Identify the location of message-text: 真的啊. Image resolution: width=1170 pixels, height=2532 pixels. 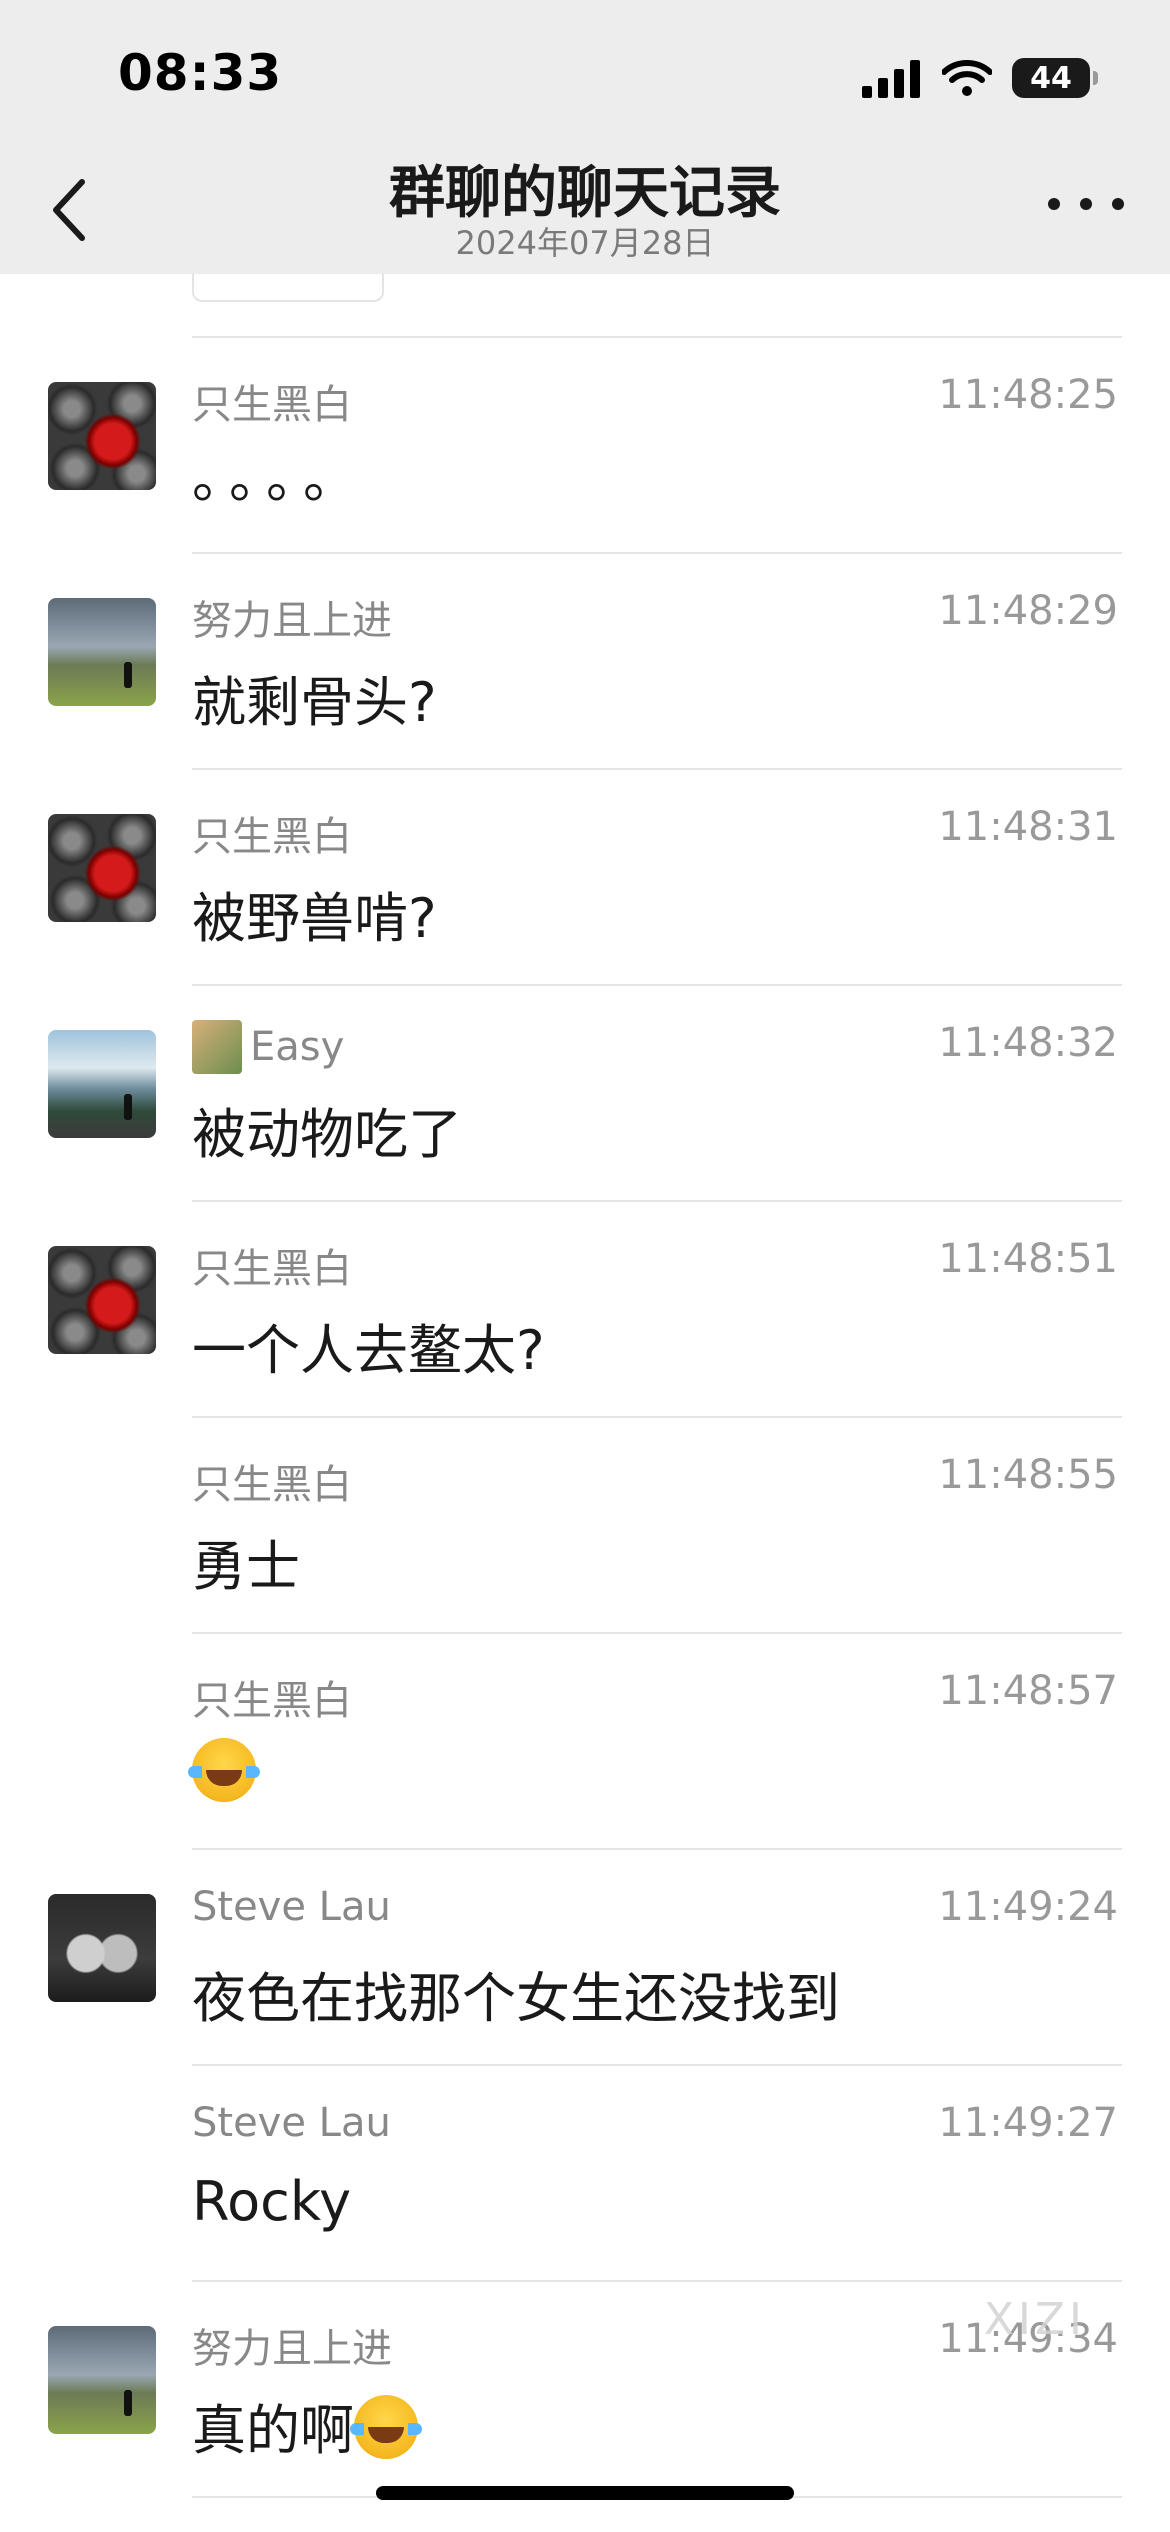
(273, 2430).